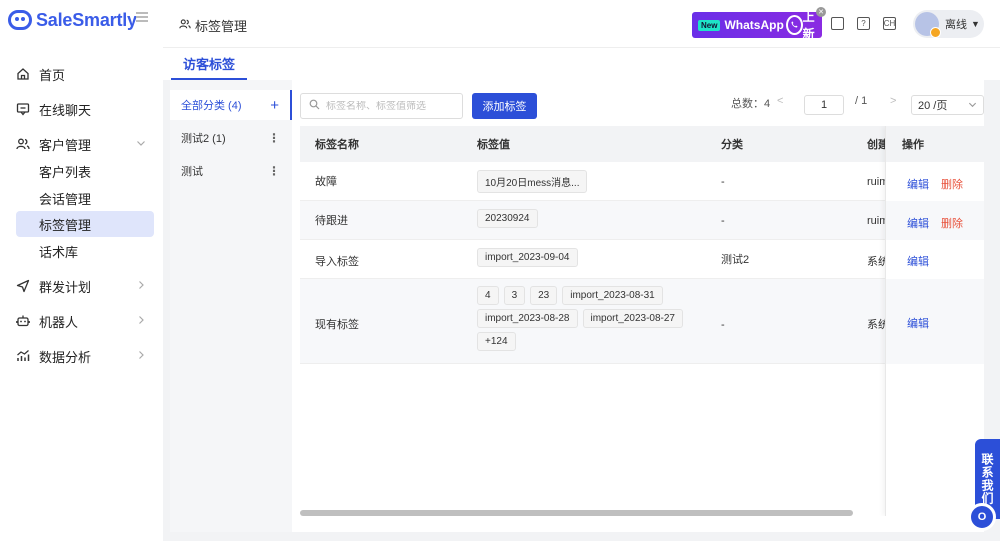 The image size is (1000, 541). Describe the element at coordinates (23, 356) in the screenshot. I see `chart-icon` at that location.